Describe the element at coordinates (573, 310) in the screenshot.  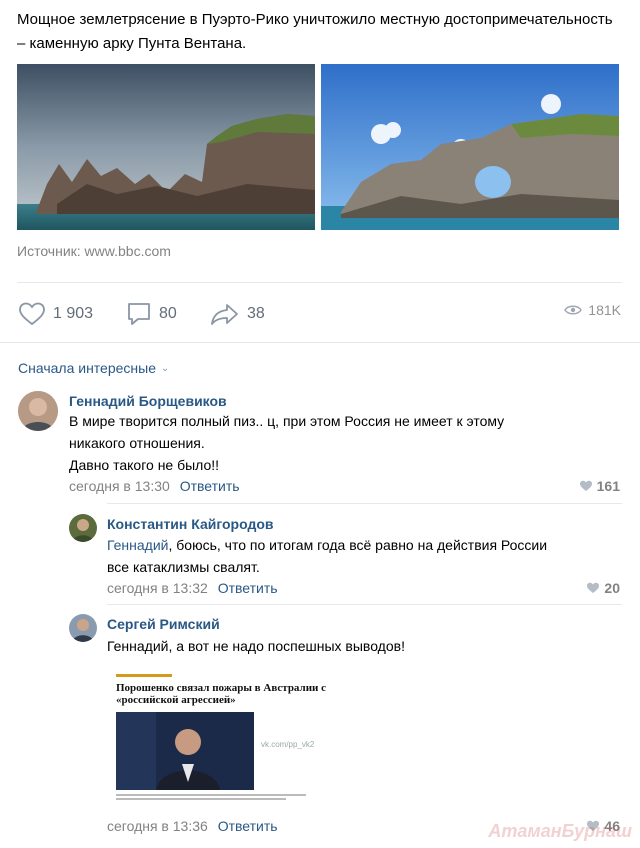
I see `eye-icon` at that location.